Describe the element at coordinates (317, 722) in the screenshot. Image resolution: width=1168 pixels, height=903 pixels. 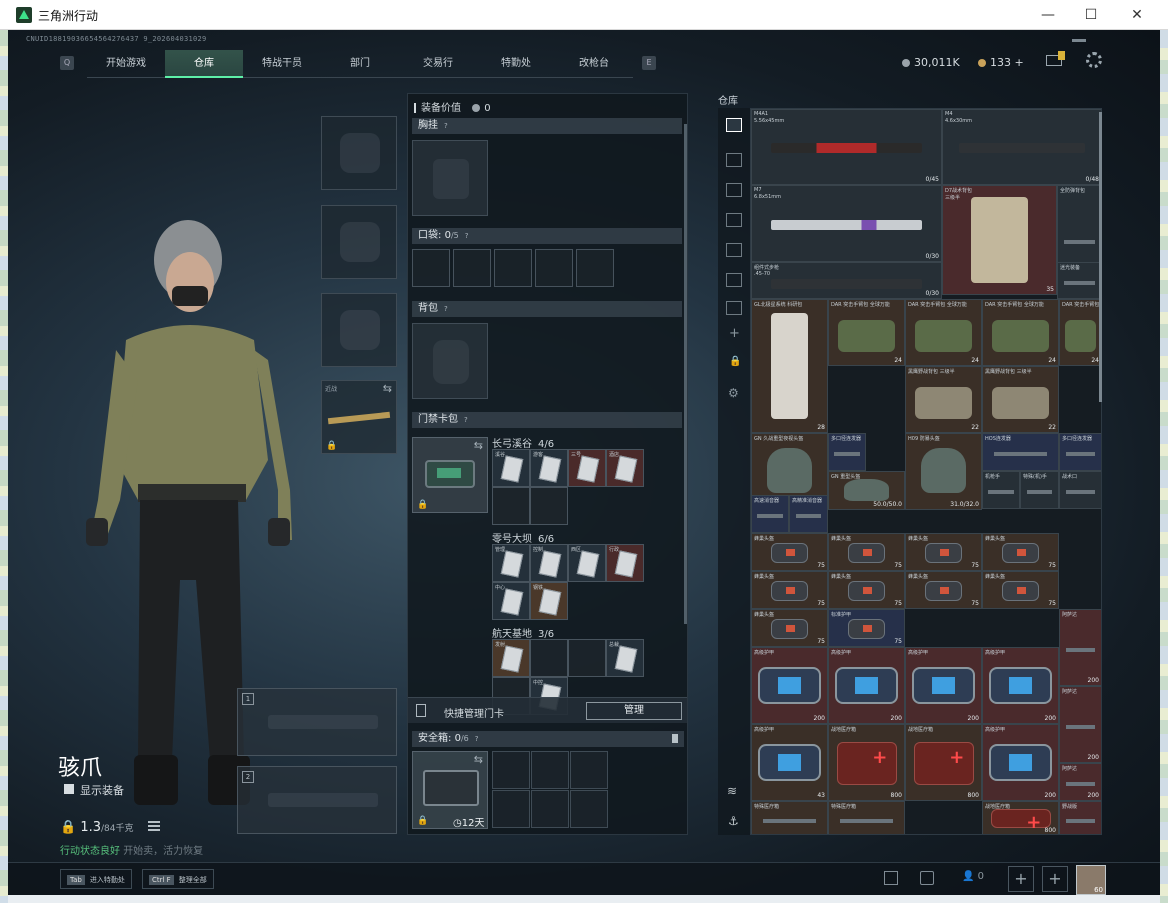
I see `primary-weapon-slot: 1` at that location.